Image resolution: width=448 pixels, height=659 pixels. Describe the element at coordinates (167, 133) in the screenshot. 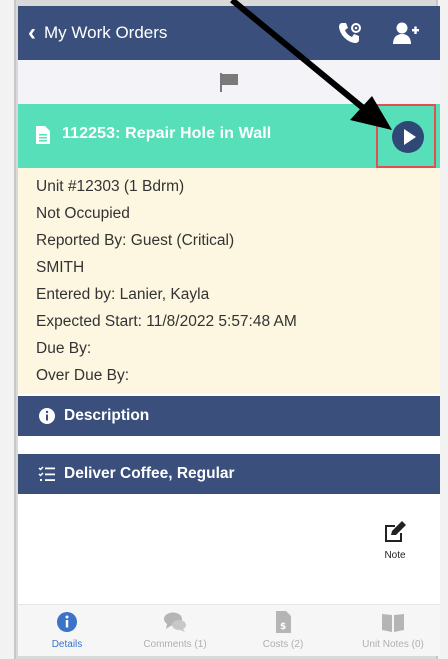

I see `work-order-title: 112253: Repair Hole in Wall` at that location.